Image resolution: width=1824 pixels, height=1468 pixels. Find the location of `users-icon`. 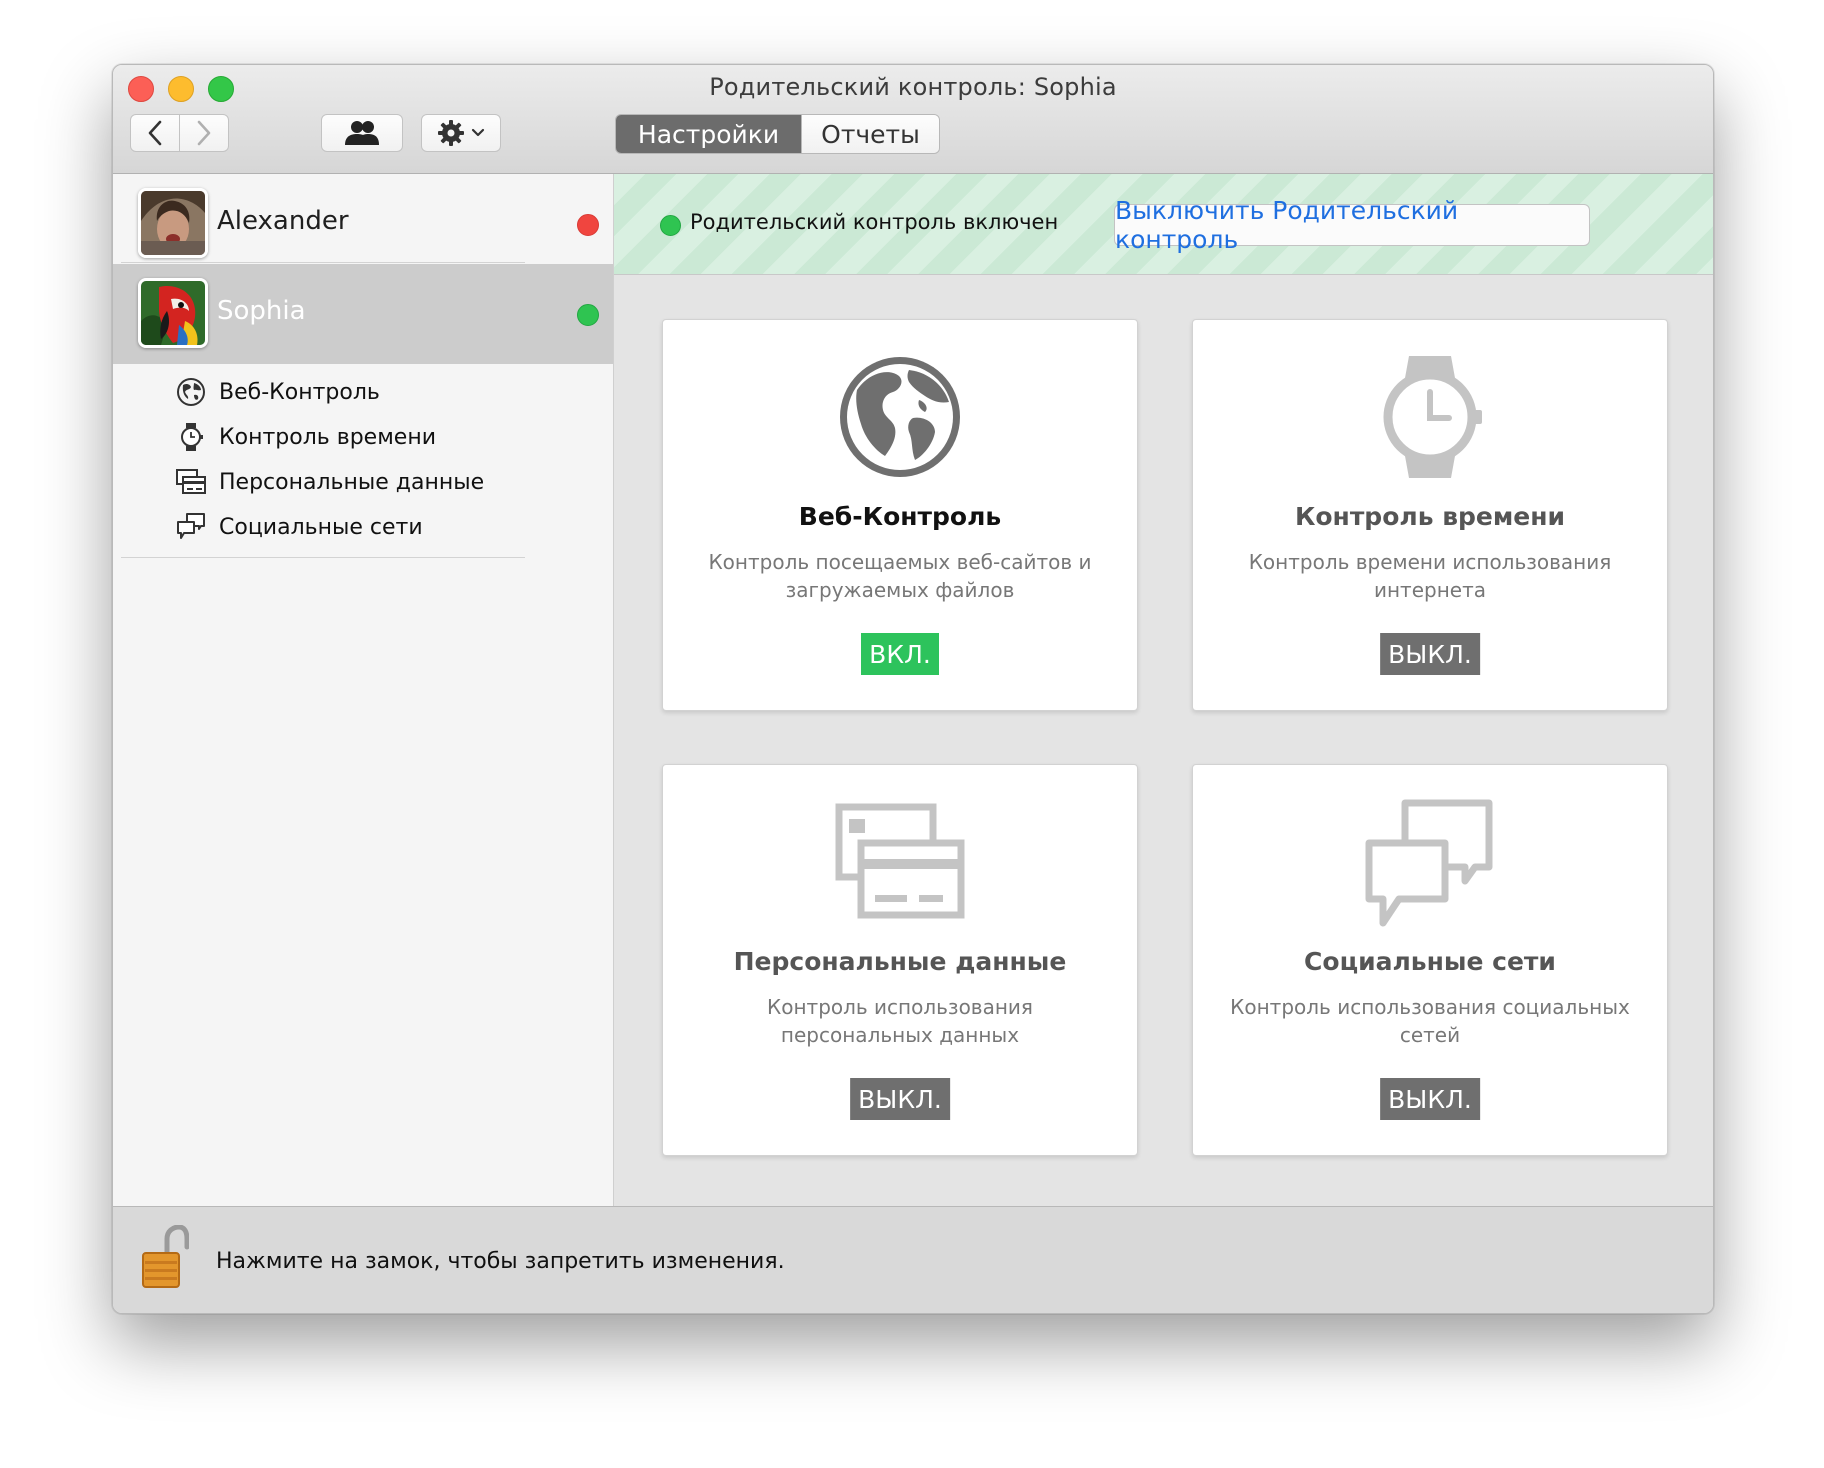

users-icon is located at coordinates (362, 133).